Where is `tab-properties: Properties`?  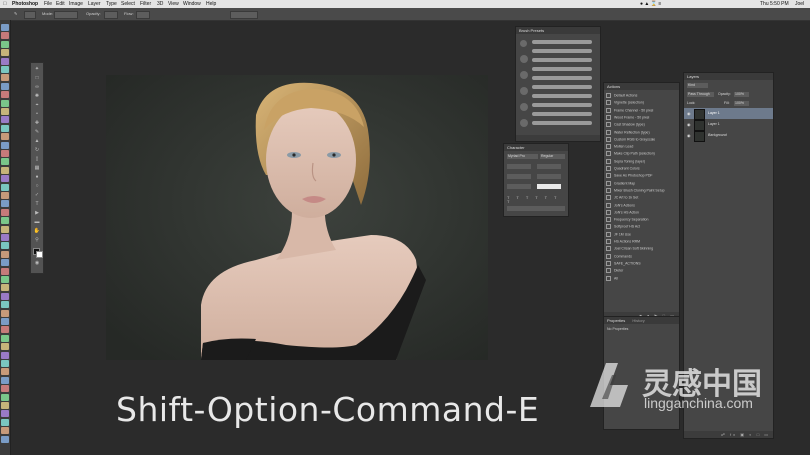
tab-properties: Properties is located at coordinates (616, 320).